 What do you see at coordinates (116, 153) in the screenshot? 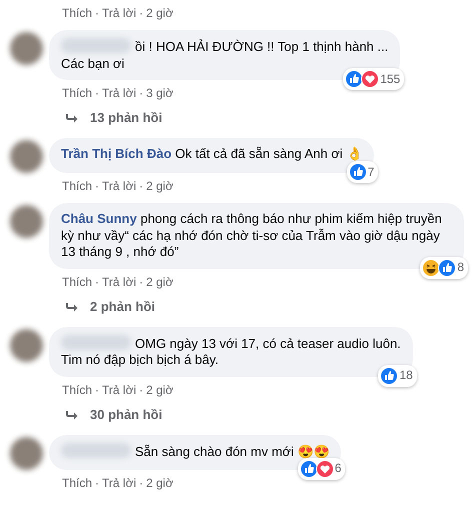
I see `comment-author: Trần Thị Bích Đào` at bounding box center [116, 153].